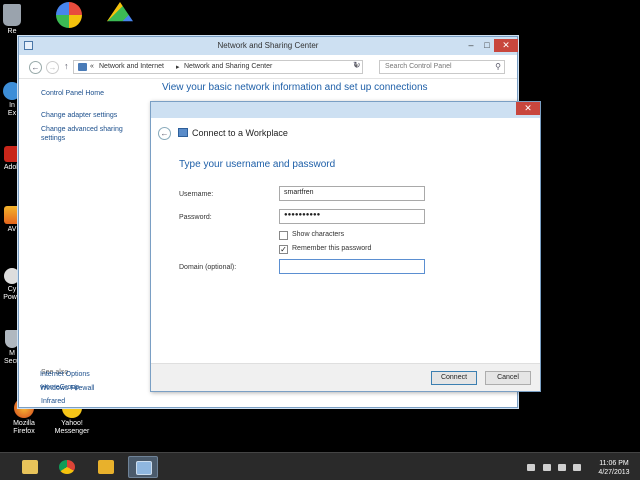 Image resolution: width=640 pixels, height=480 pixels. I want to click on desktop-icon-recycle-bin: Re, so click(16, 20).